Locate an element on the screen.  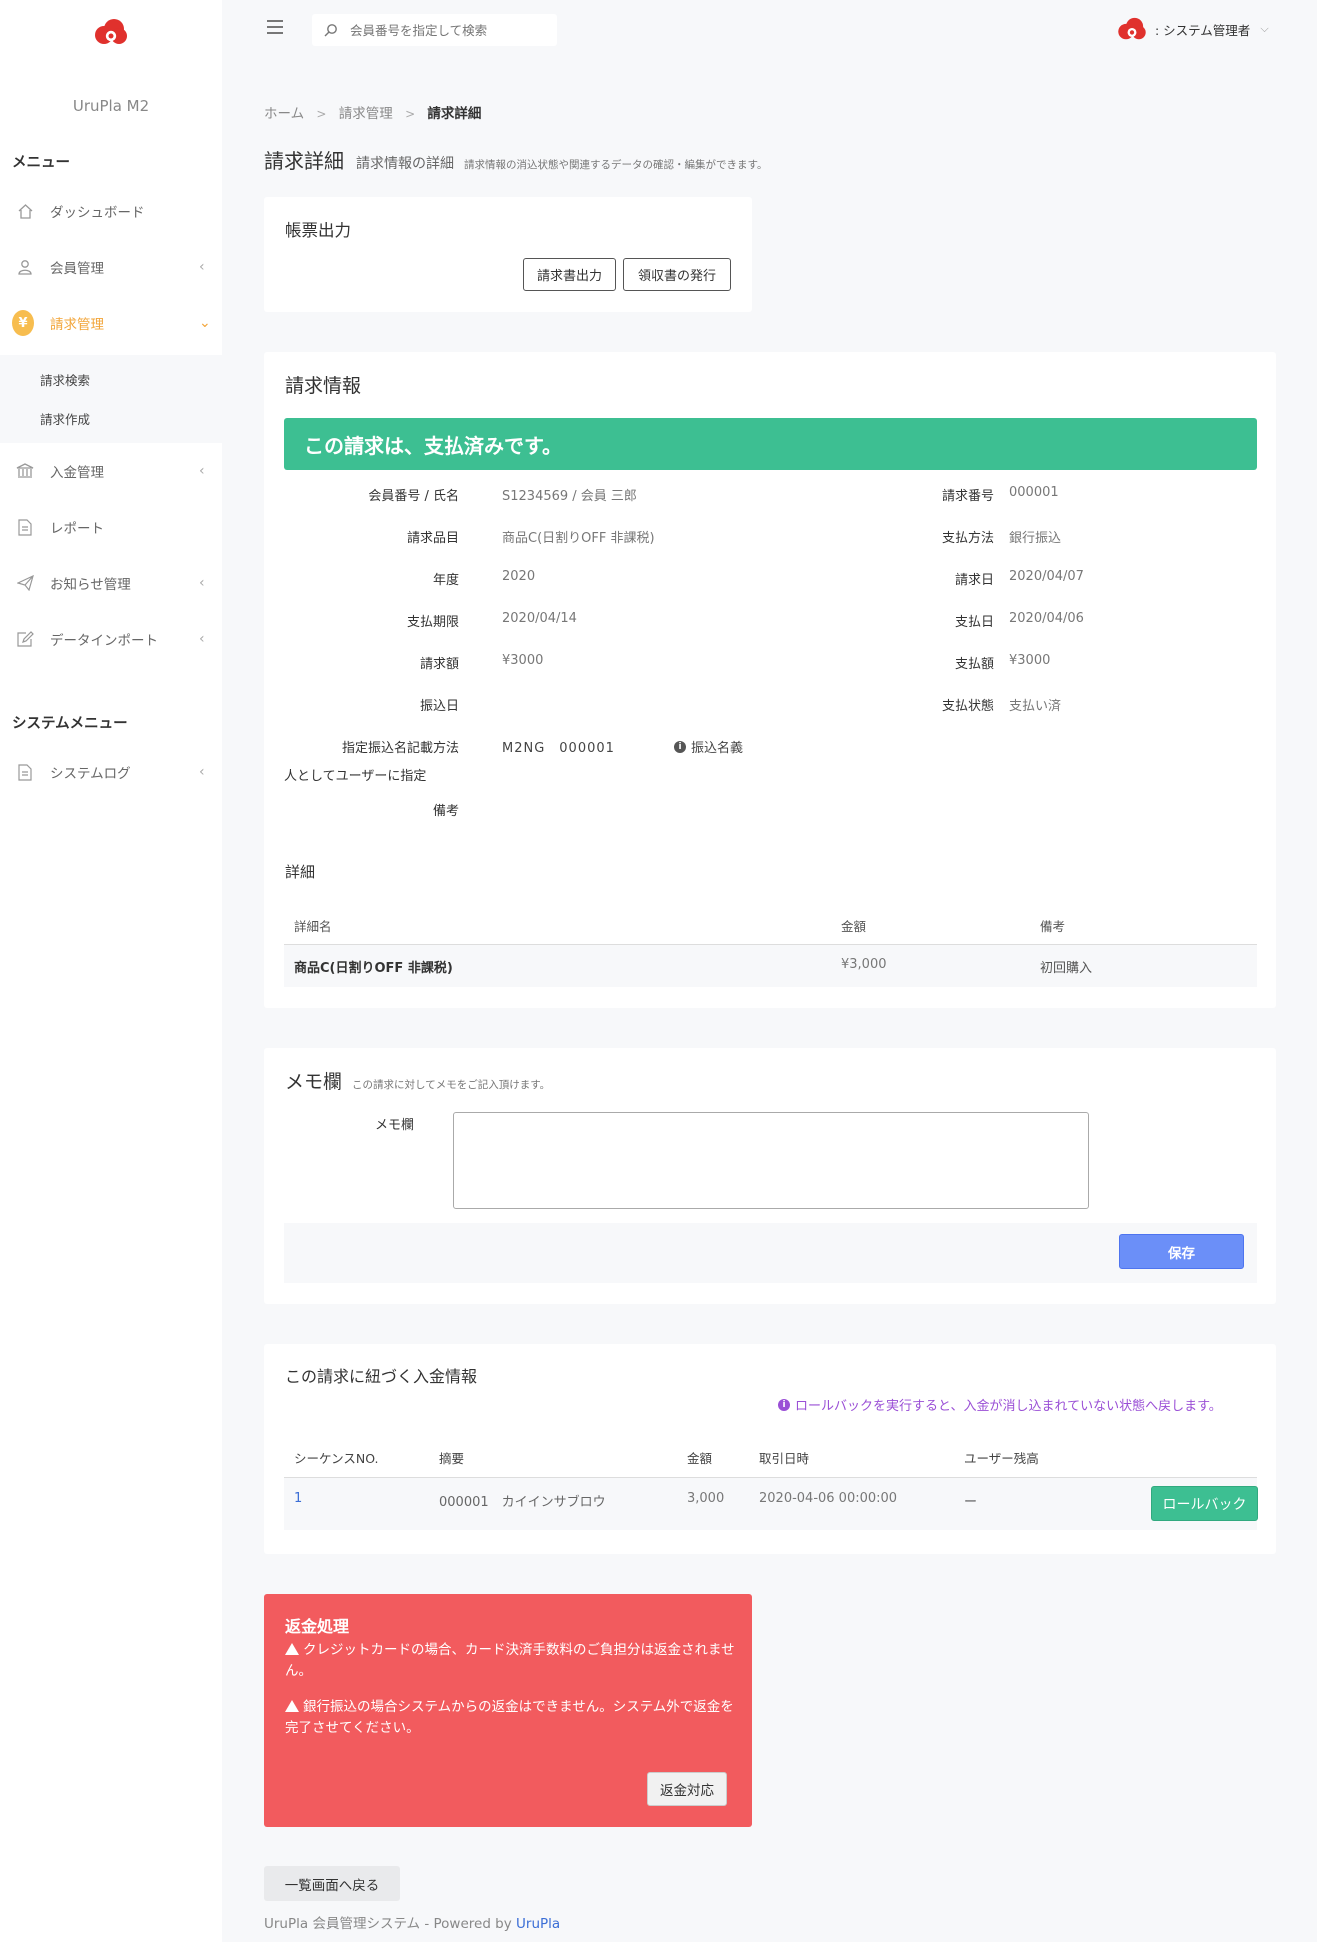
memo-card: メモ欄 この請求に対してメモをご記入頂けます。 メモ欄 保存 is located at coordinates (770, 1176).